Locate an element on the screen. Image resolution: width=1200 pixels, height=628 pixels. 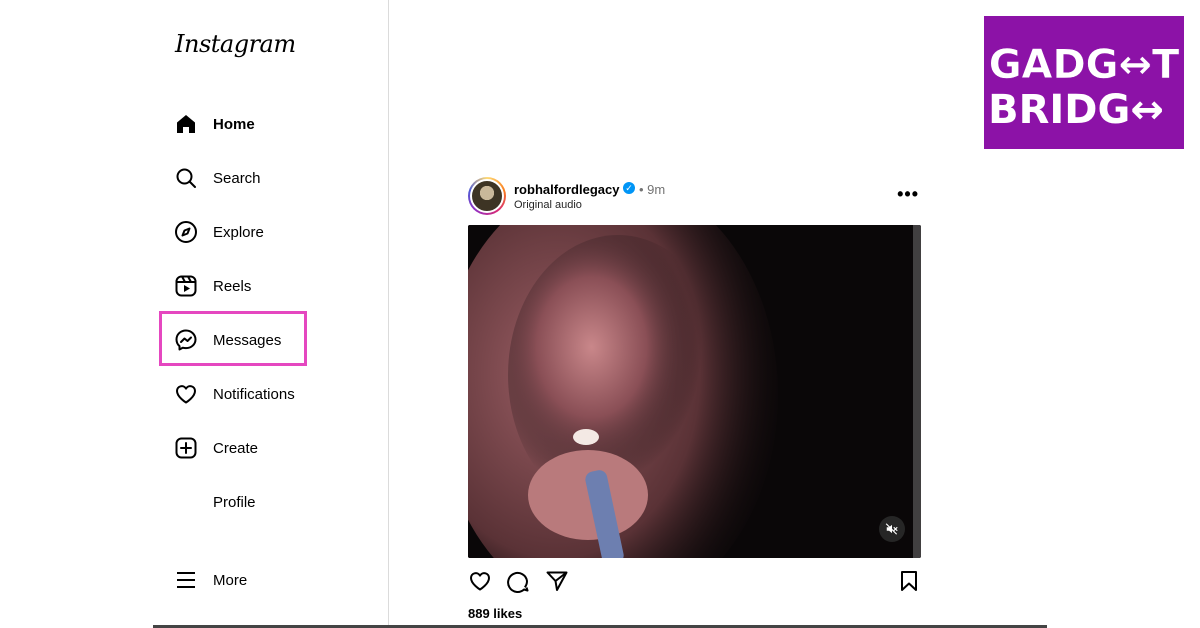
sidebar-item-label: Notifications is located at coordinates (254, 394).